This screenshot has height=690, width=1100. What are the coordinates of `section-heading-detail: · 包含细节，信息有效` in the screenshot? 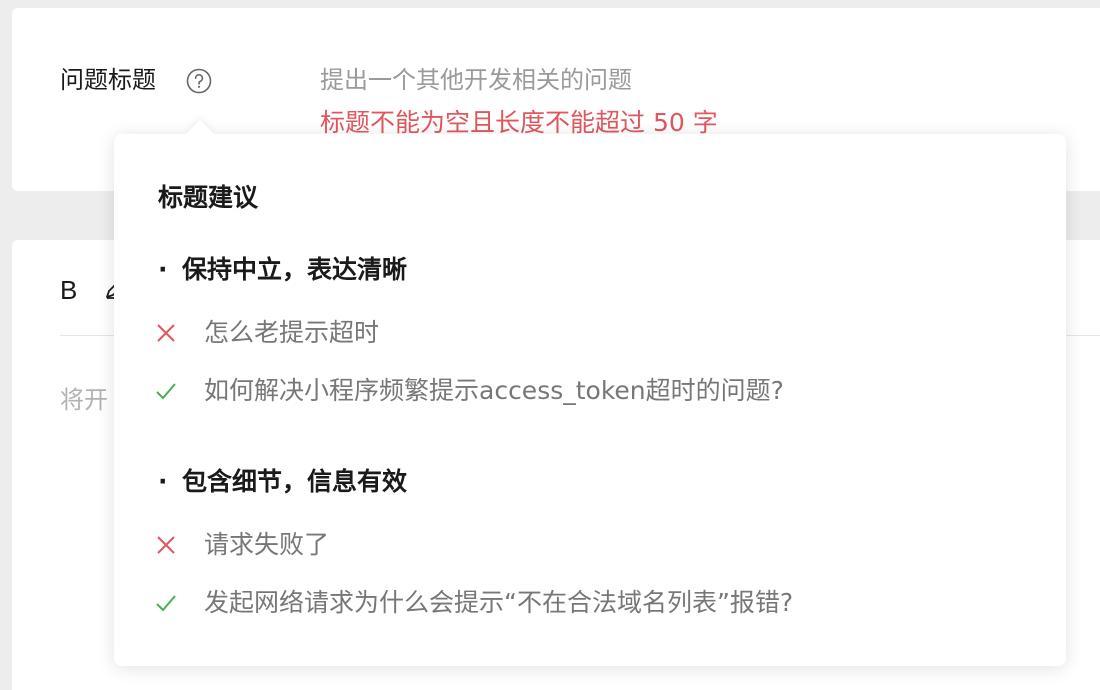 It's located at (282, 482).